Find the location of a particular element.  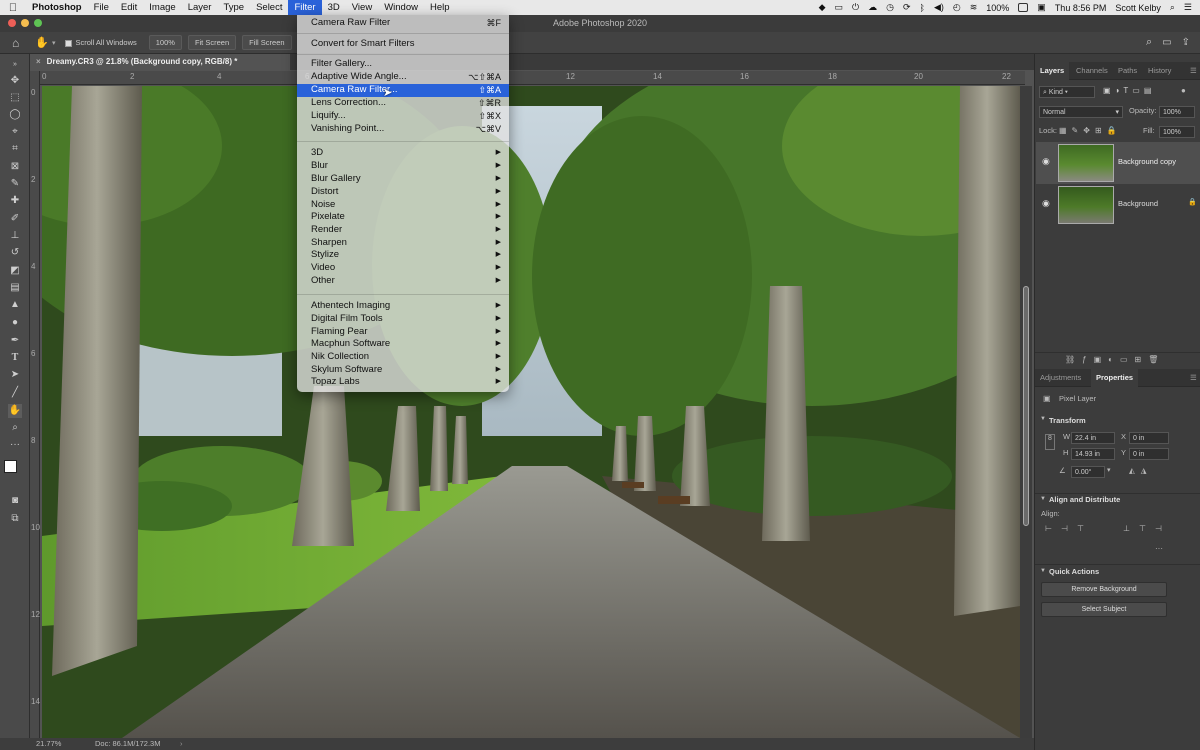

pen-tool-icon: ✒ is located at coordinates (15, 341).